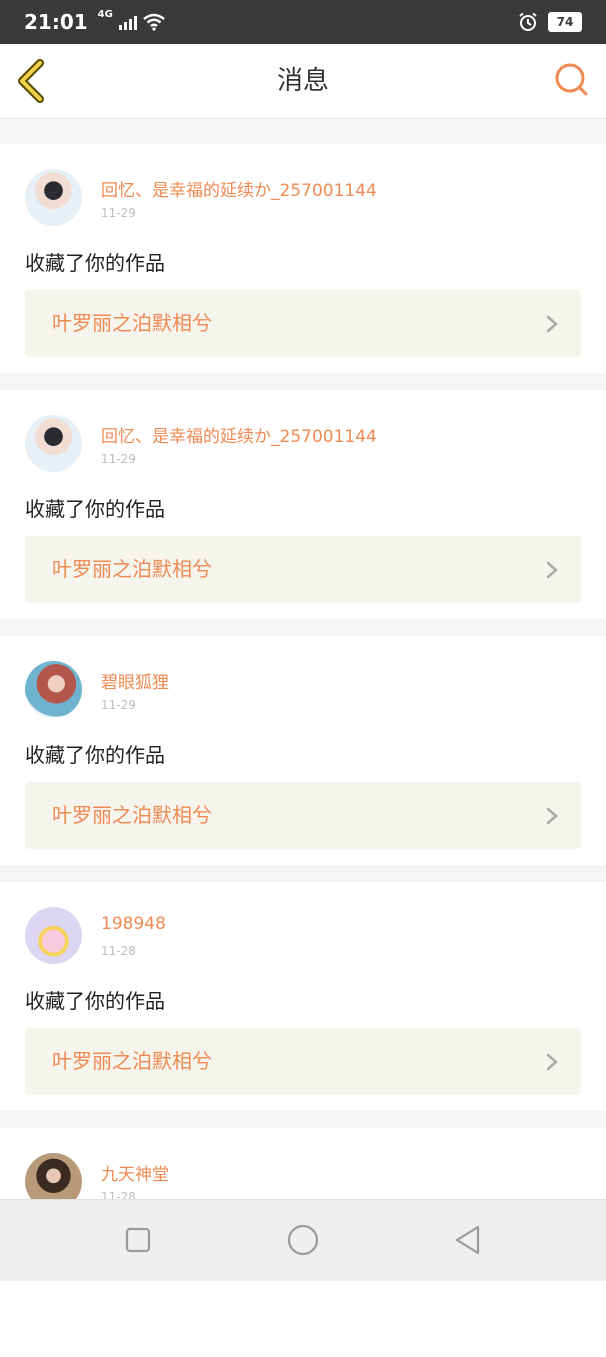 The width and height of the screenshot is (606, 1357). I want to click on square-icon, so click(138, 1240).